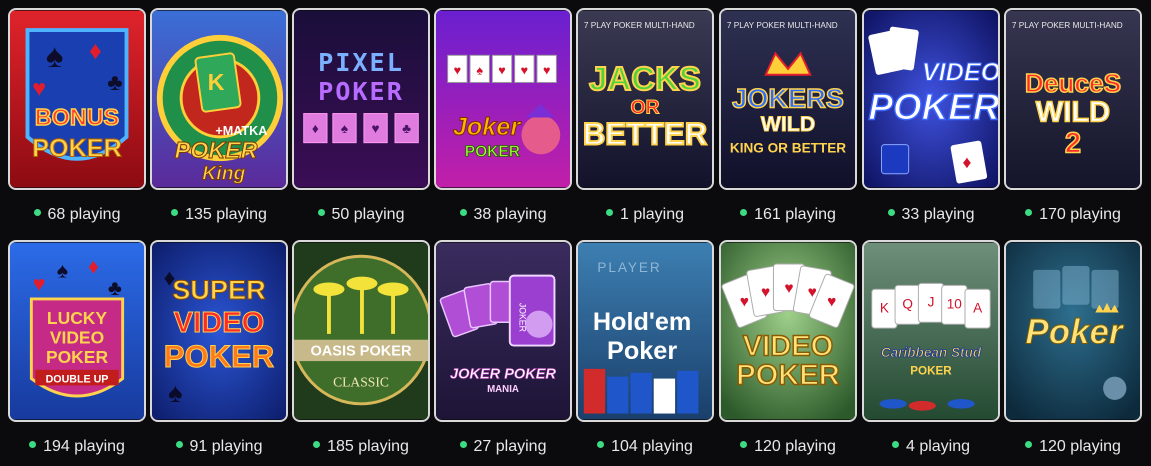 This screenshot has width=1151, height=466. Describe the element at coordinates (503, 99) in the screenshot. I see `game-tile-joker-poker: ♥ ♠ ♥ ♥ ♥ Joker POKER` at that location.